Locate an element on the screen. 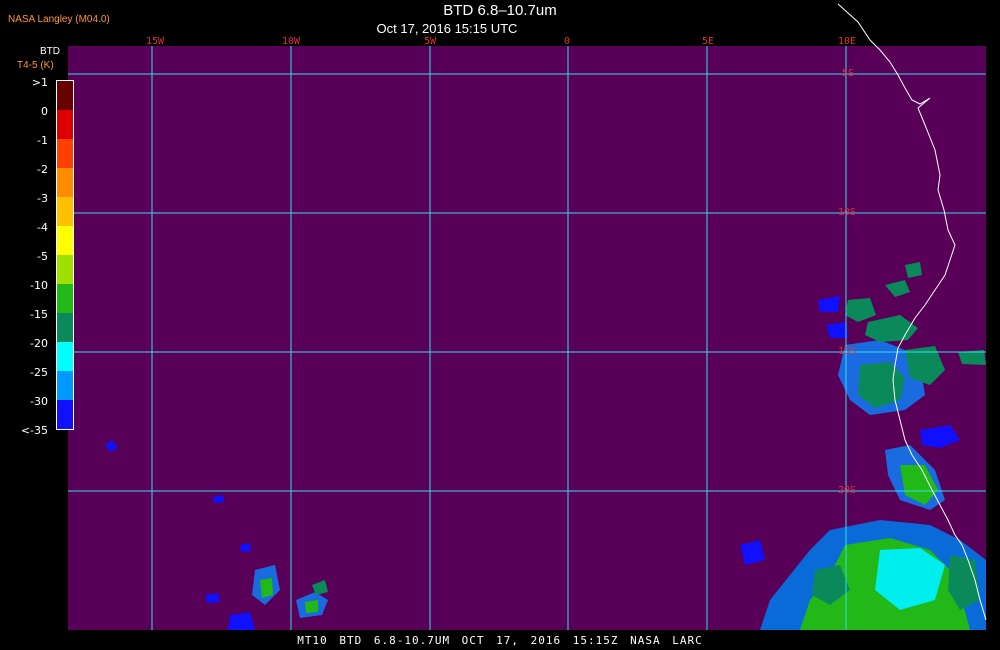  legend-tick-label: -20 is located at coordinates (39, 343).